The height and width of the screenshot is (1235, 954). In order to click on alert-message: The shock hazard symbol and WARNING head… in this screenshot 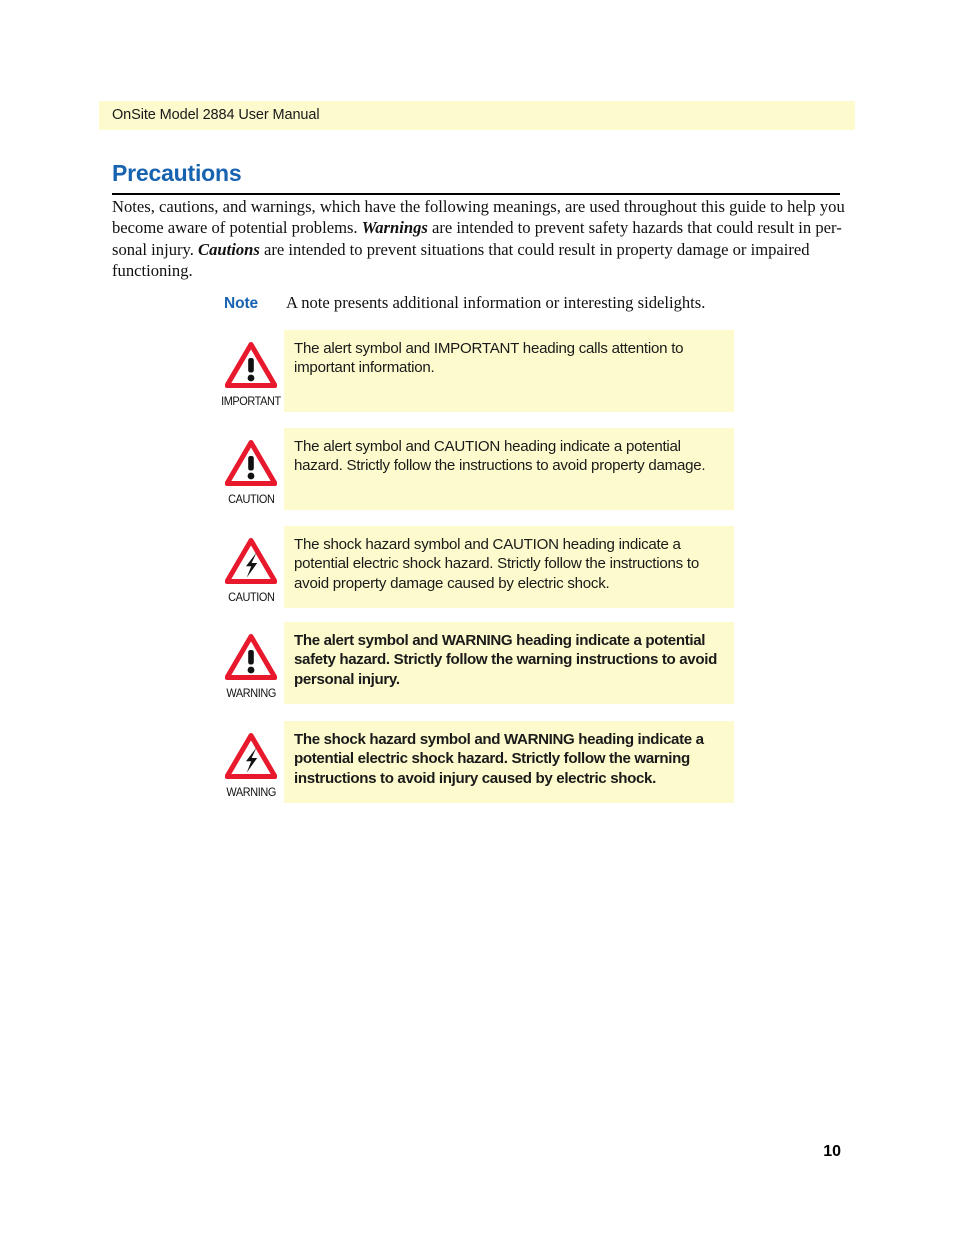, I will do `click(499, 759)`.